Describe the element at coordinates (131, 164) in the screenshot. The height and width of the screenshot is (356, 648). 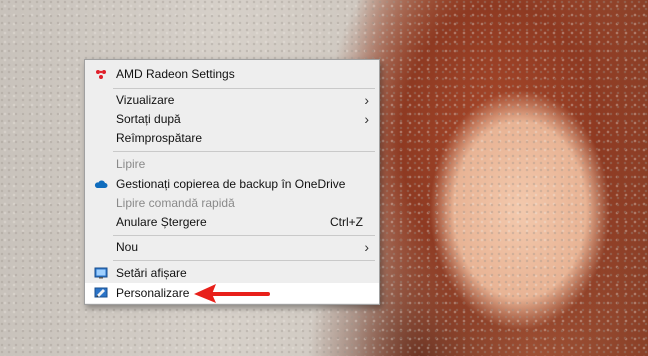
I see `menu-item-label: Lipire` at that location.